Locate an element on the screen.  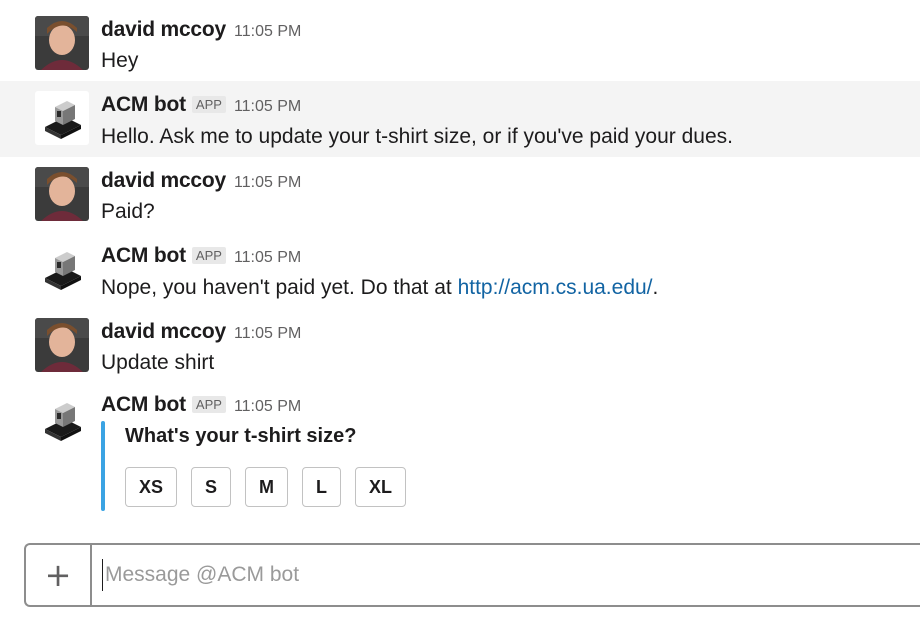
tshirt-size-attachment: What's your t-shirt size? XS S M L XL is located at coordinates (351, 466).